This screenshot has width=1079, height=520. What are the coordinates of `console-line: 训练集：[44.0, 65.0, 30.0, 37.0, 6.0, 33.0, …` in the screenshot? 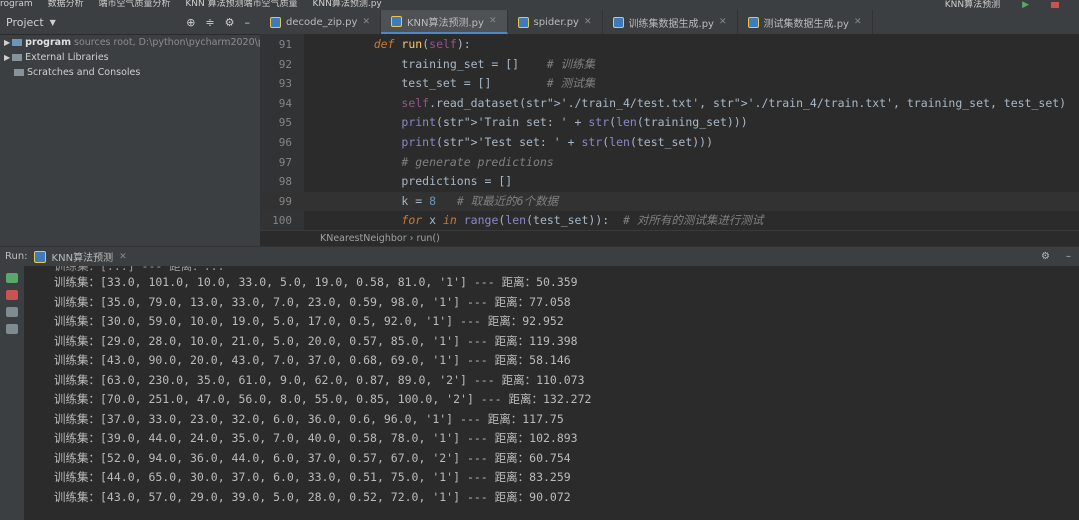 It's located at (312, 477).